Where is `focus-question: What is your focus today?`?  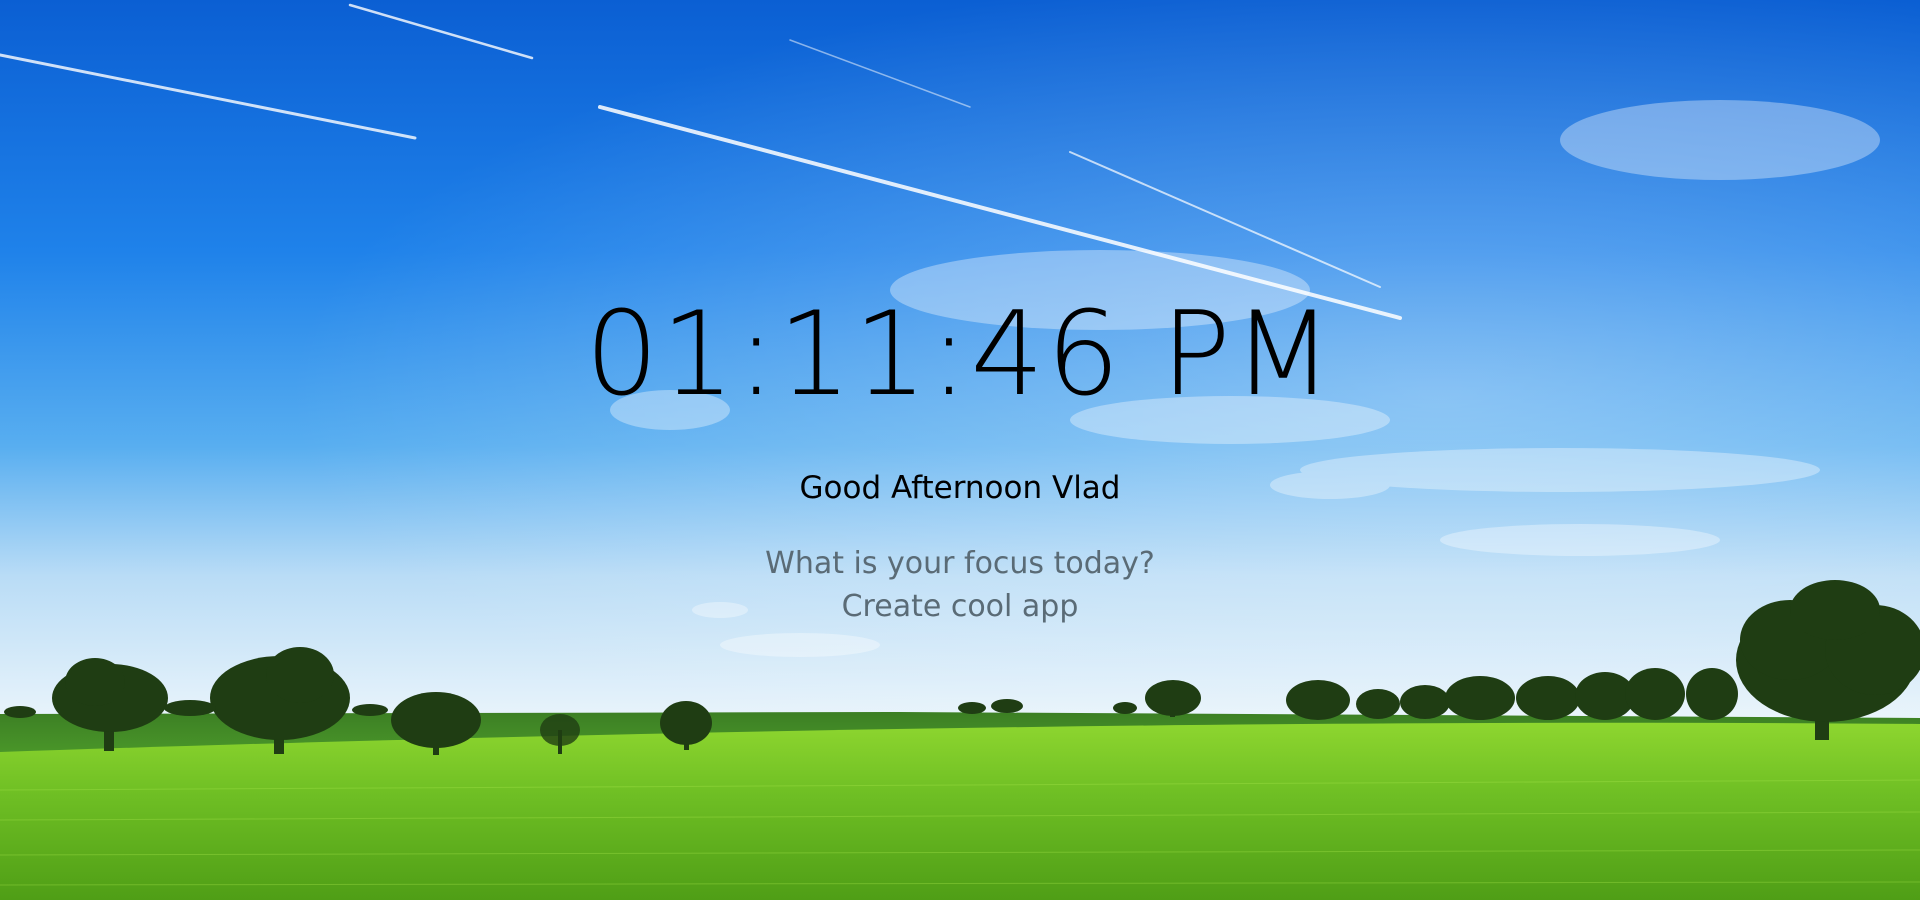
focus-question: What is your focus today? is located at coordinates (960, 563).